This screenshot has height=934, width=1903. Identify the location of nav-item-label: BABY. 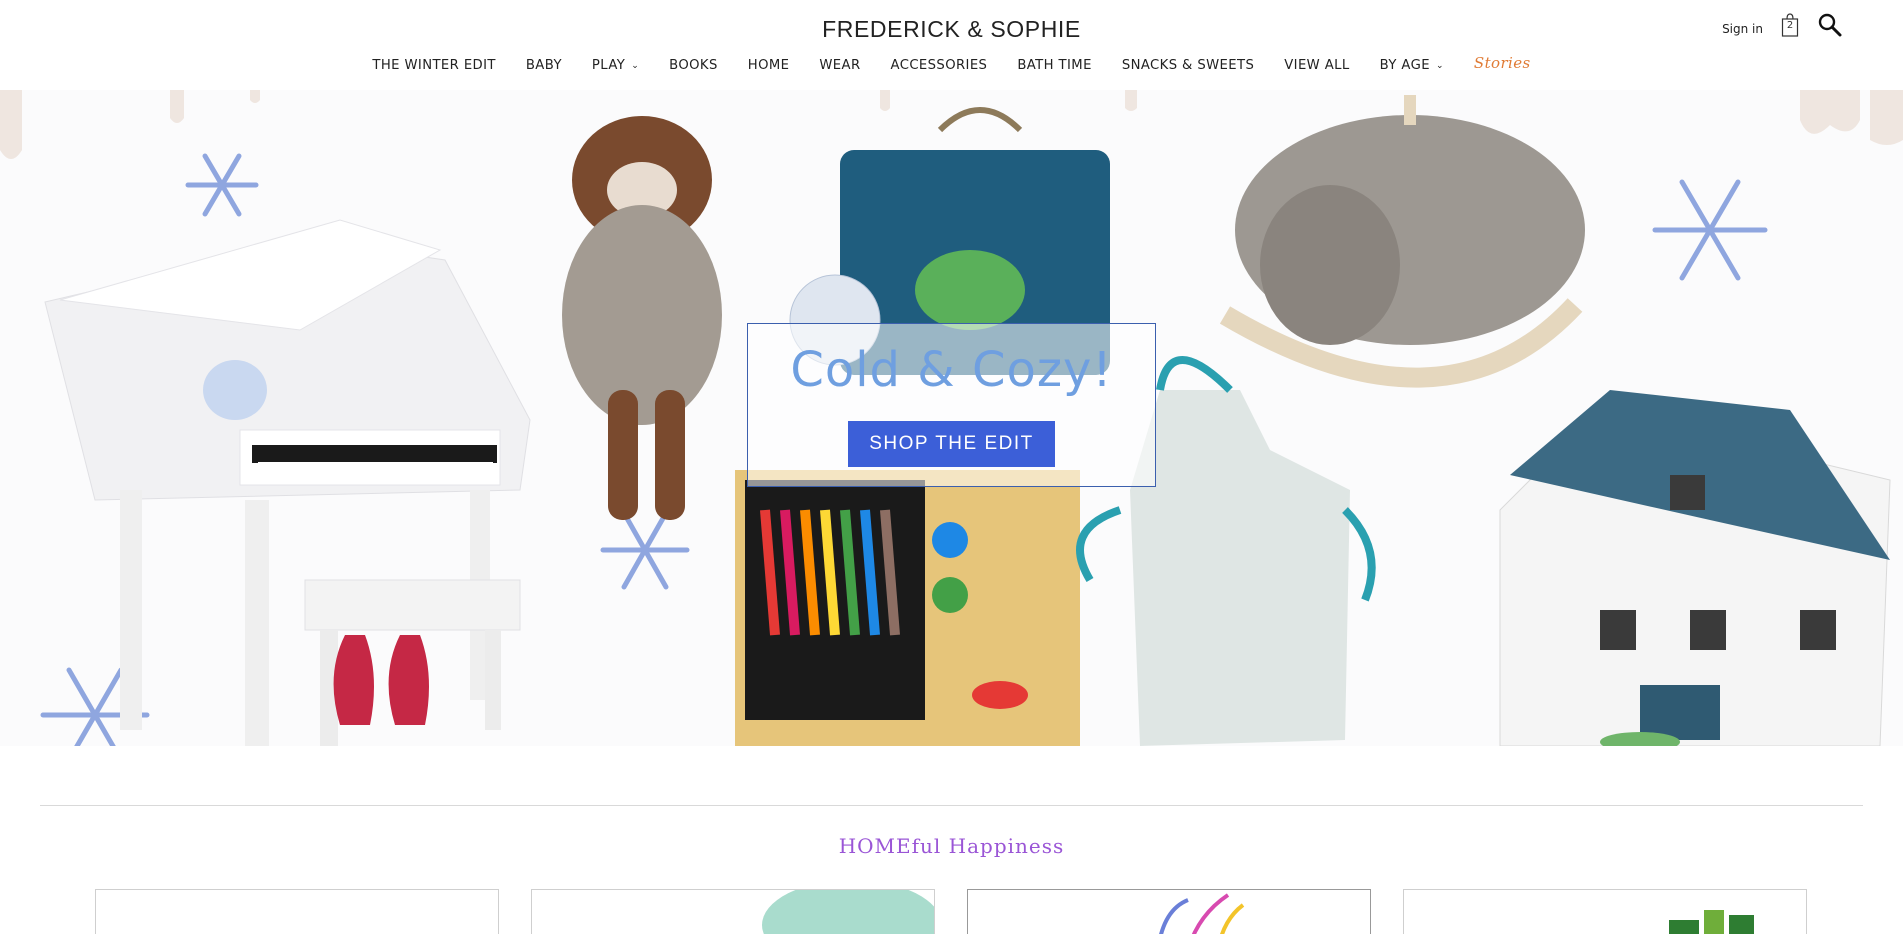
(543, 65).